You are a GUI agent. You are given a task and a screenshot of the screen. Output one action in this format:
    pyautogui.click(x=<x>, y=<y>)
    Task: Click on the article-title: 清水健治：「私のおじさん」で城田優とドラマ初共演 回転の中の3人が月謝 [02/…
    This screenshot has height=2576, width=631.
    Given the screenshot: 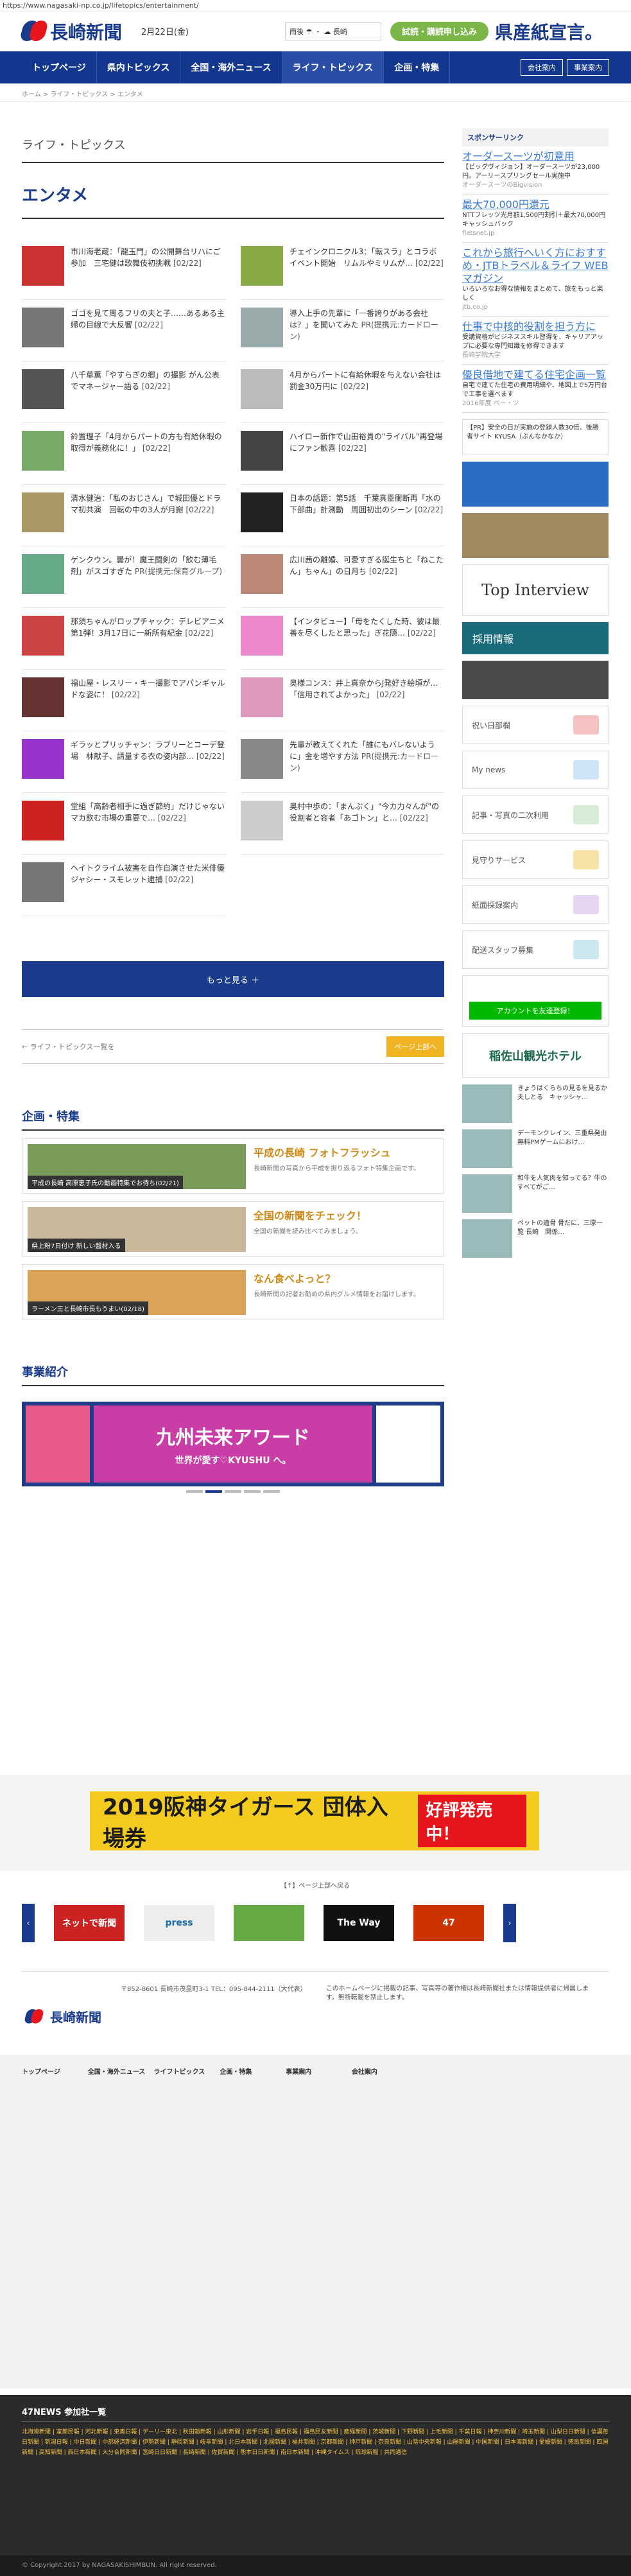 What is the action you would take?
    pyautogui.click(x=148, y=504)
    